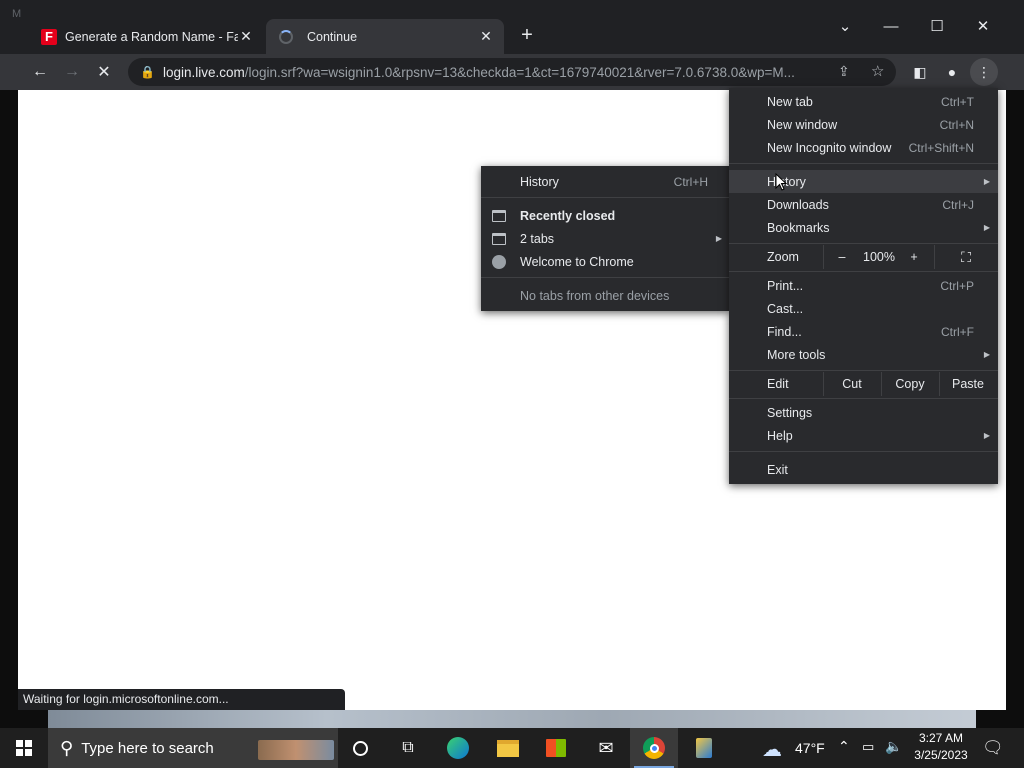  What do you see at coordinates (24, 748) in the screenshot?
I see `windows-start-icon` at bounding box center [24, 748].